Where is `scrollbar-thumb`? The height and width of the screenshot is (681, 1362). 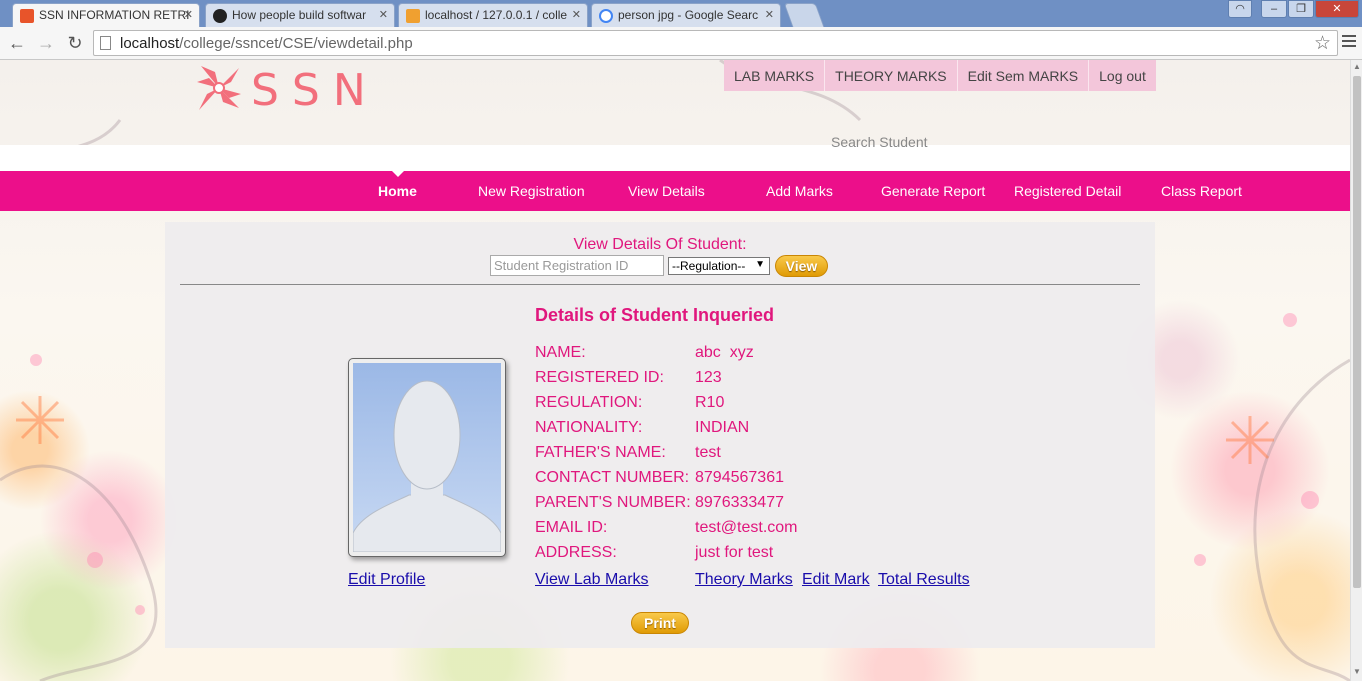
scrollbar-thumb is located at coordinates (1357, 332).